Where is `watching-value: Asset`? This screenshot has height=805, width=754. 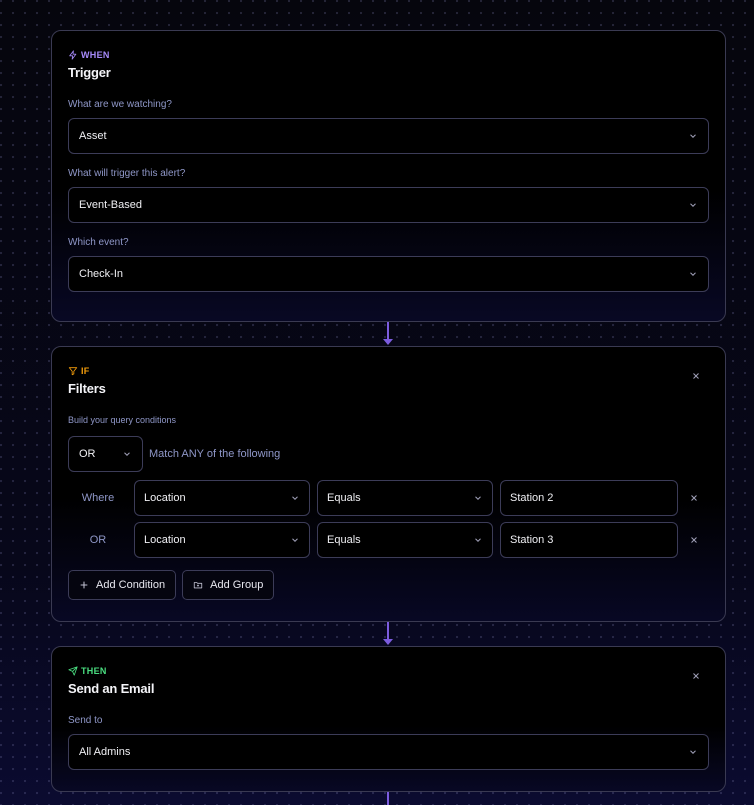
watching-value: Asset is located at coordinates (93, 136).